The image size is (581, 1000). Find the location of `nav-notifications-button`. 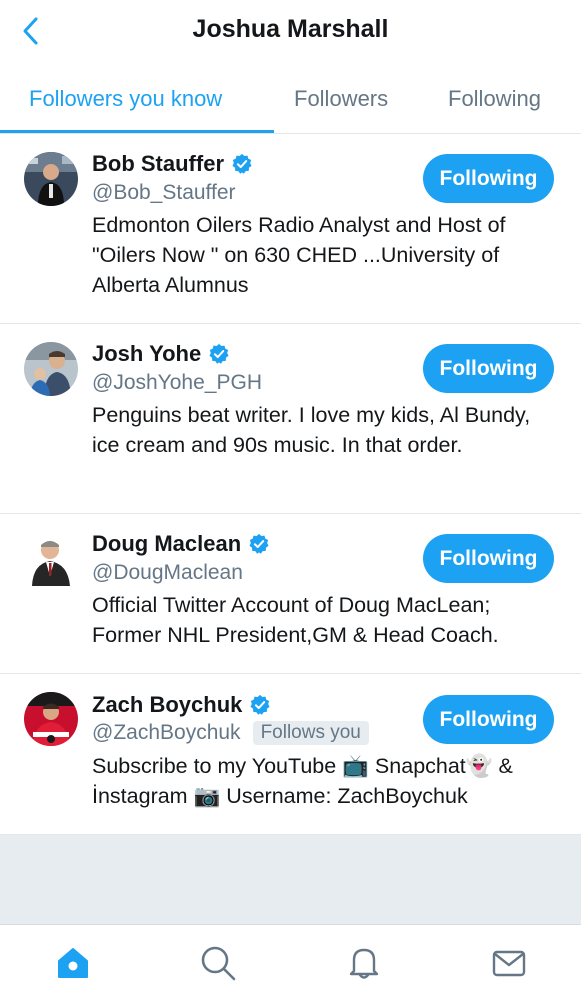

nav-notifications-button is located at coordinates (364, 963).